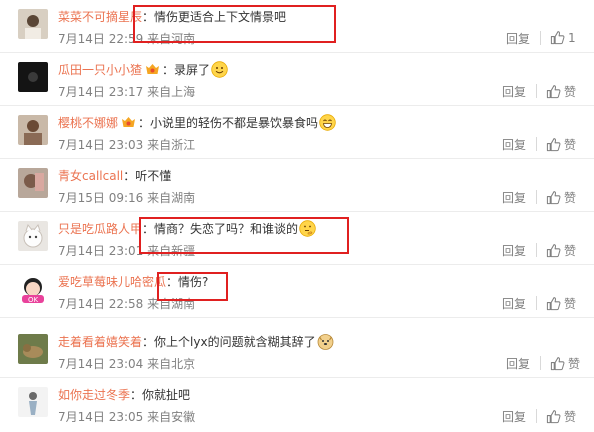 The width and height of the screenshot is (594, 432). What do you see at coordinates (33, 300) in the screenshot?
I see `svg-text: OK` at bounding box center [33, 300].